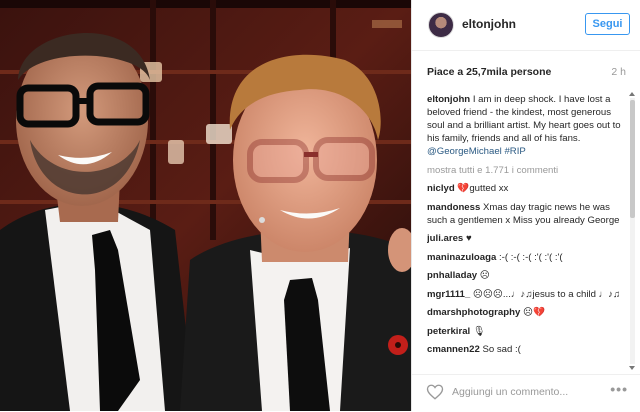 This screenshot has width=640, height=412. What do you see at coordinates (607, 24) in the screenshot?
I see `follow-button: Segui` at bounding box center [607, 24].